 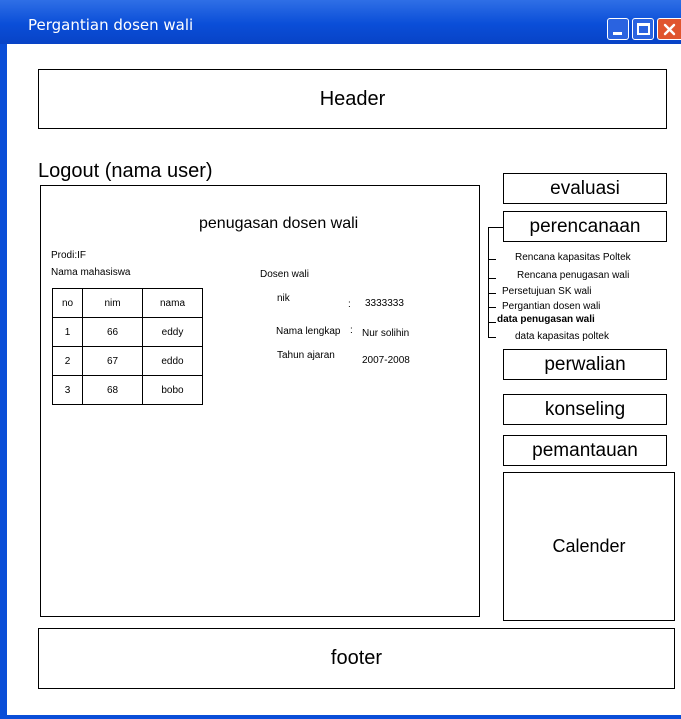 What do you see at coordinates (3, 381) in the screenshot?
I see `window-frame-left` at bounding box center [3, 381].